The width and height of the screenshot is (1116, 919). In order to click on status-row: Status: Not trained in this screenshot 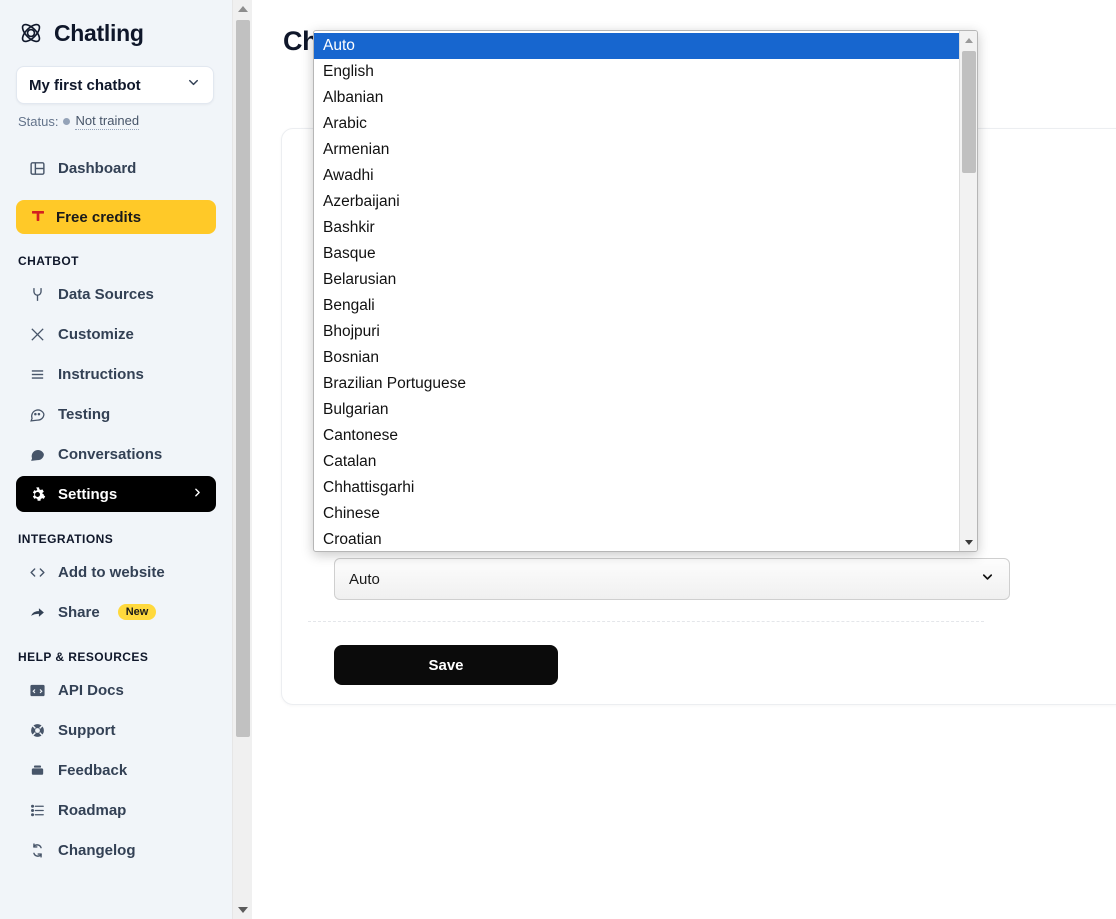, I will do `click(116, 121)`.